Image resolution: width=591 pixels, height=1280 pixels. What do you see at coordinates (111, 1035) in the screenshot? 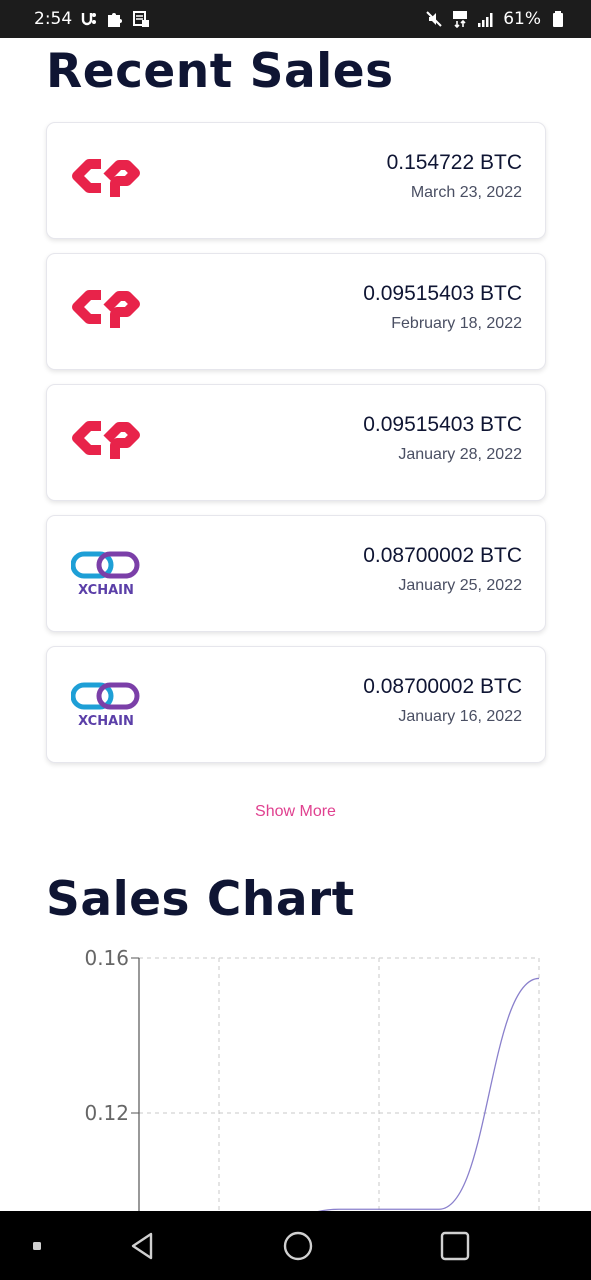
I see `chart-ticks: 0.16 0.12` at bounding box center [111, 1035].